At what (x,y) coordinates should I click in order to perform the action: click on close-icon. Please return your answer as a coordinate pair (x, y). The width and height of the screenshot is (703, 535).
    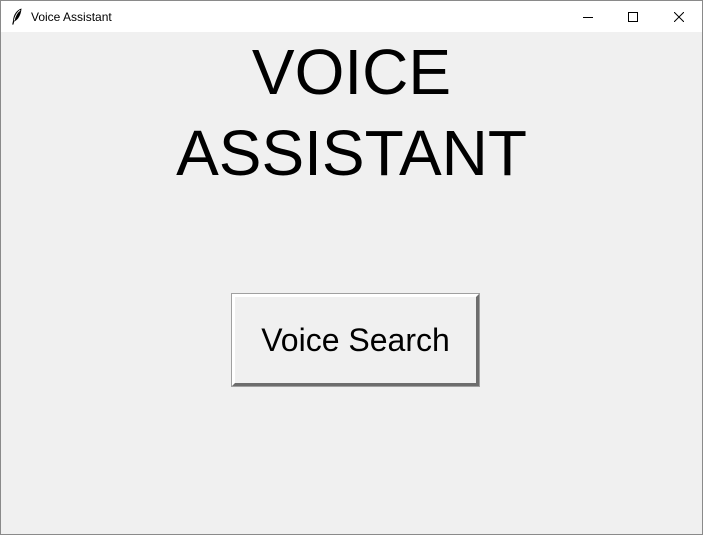
    Looking at the image, I should click on (679, 16).